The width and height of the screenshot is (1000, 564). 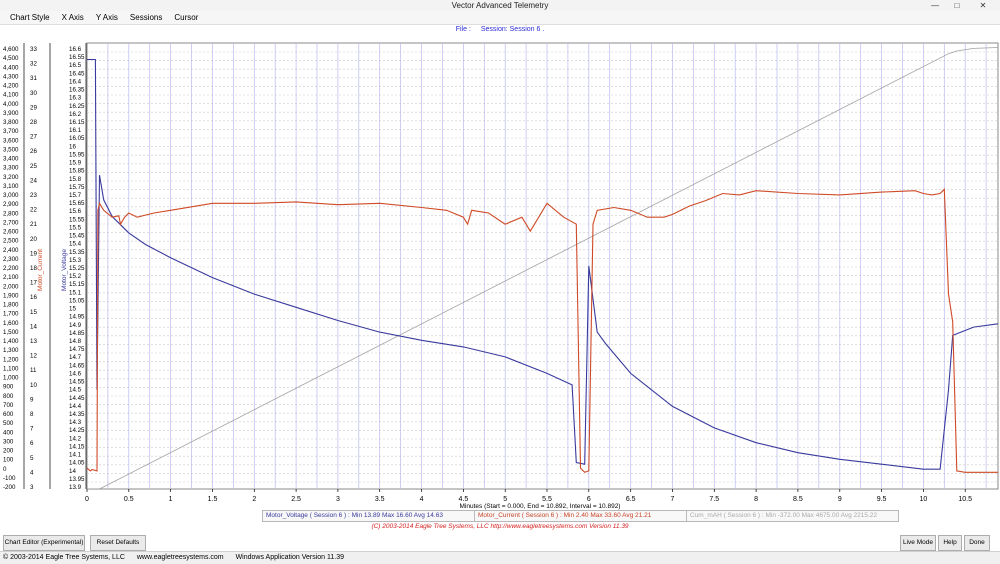 What do you see at coordinates (977, 543) in the screenshot?
I see `done-button: Done` at bounding box center [977, 543].